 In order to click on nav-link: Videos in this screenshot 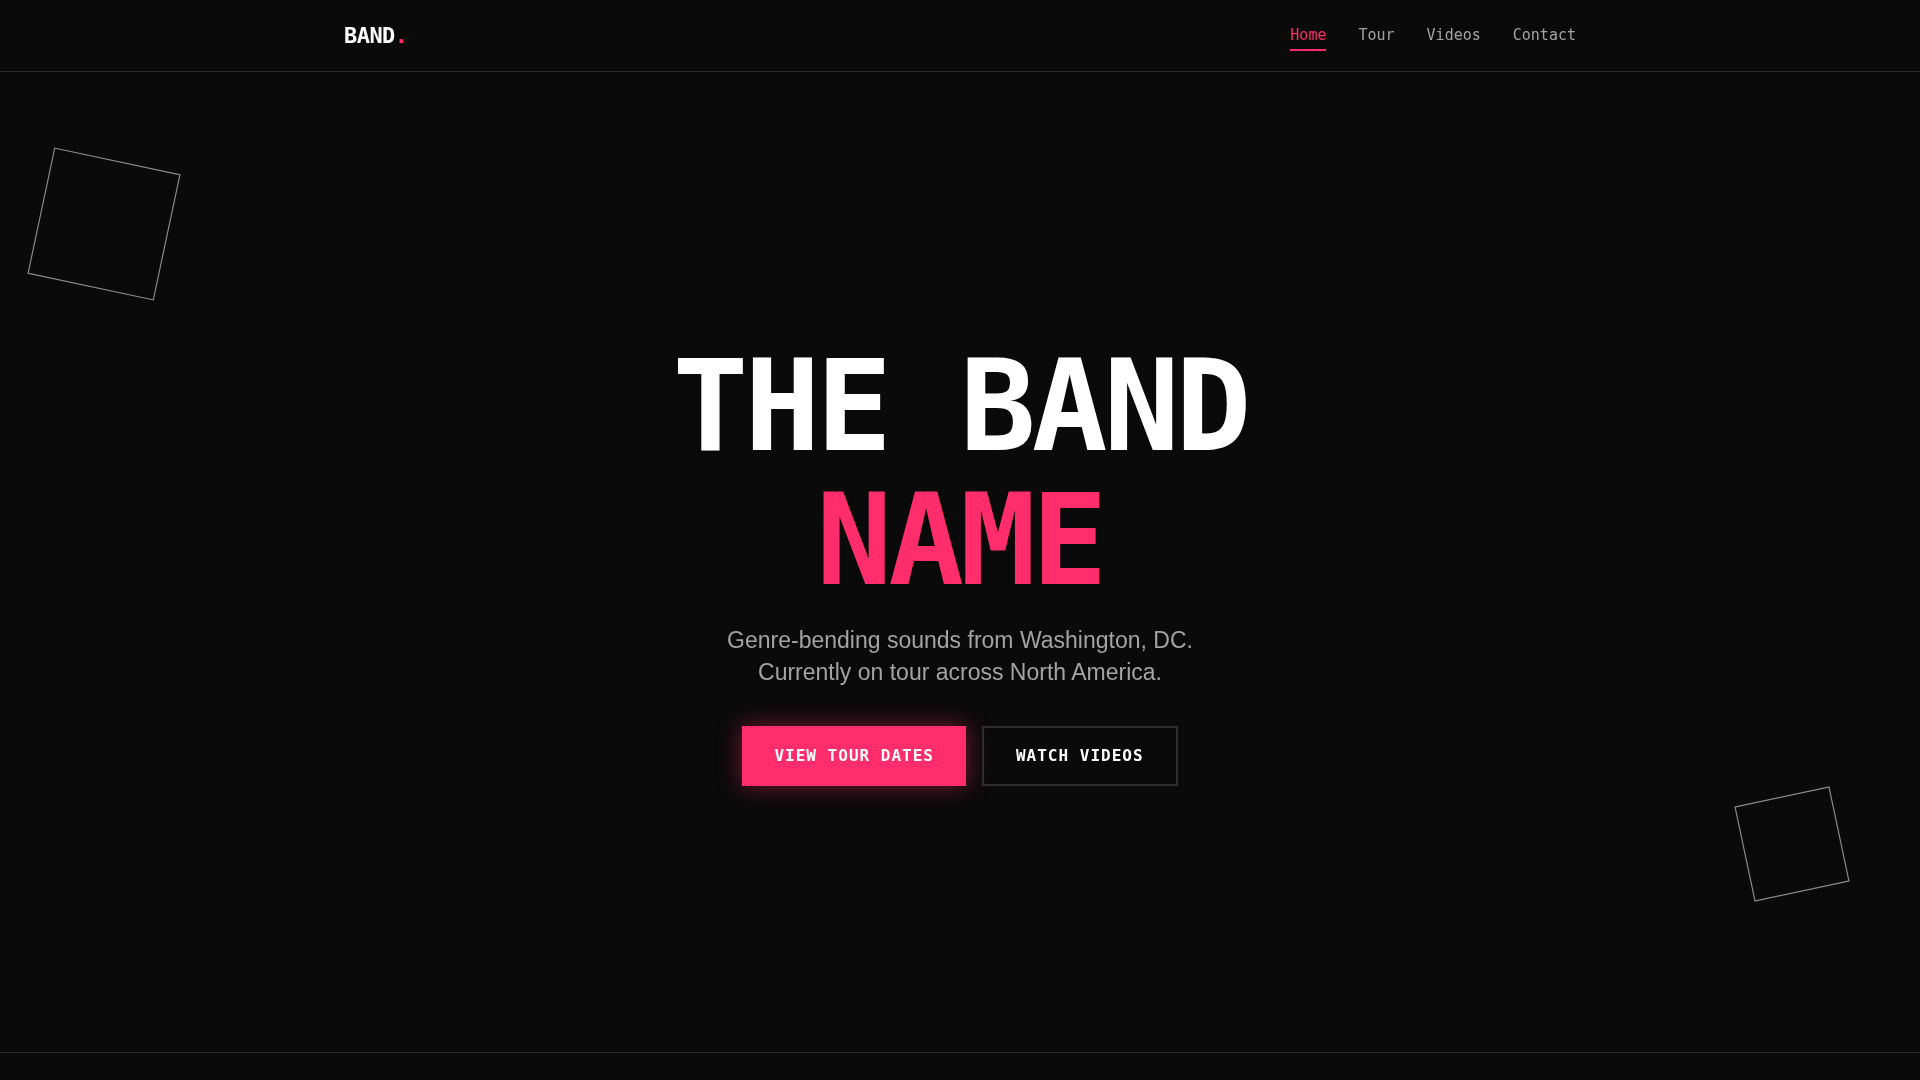, I will do `click(1453, 35)`.